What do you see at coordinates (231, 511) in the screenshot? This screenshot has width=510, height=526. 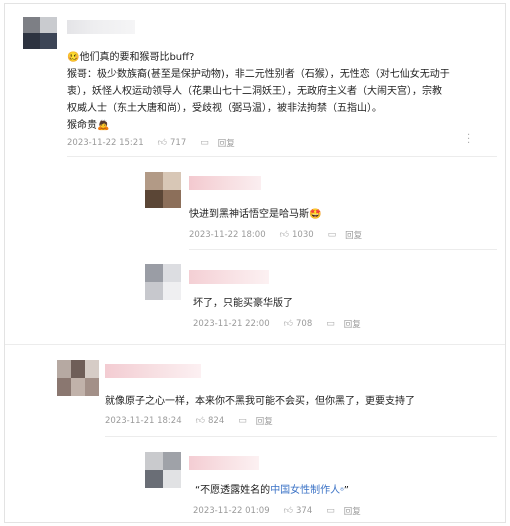 I see `timestamp: 2023-11-22 01:09` at bounding box center [231, 511].